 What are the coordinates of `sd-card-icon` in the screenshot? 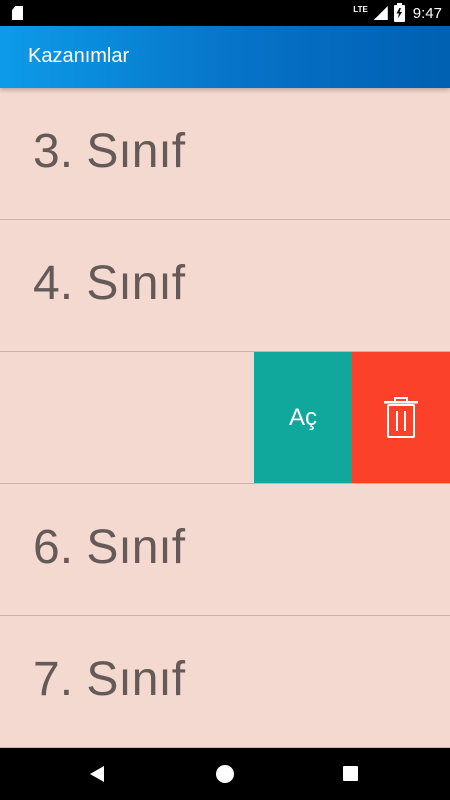 It's located at (17, 13).